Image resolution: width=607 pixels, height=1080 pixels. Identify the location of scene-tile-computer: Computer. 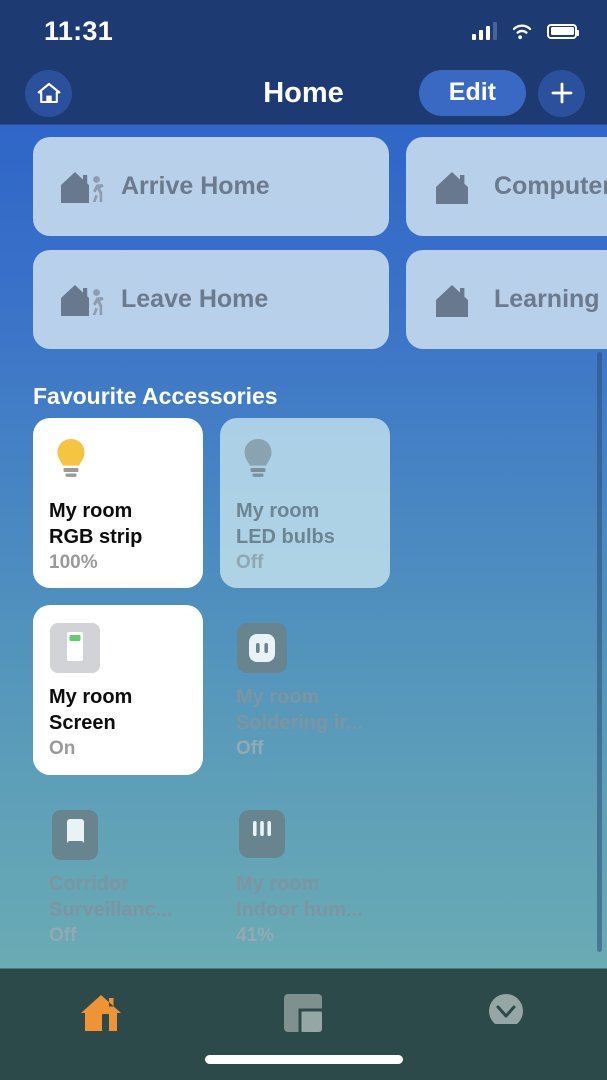
(506, 186).